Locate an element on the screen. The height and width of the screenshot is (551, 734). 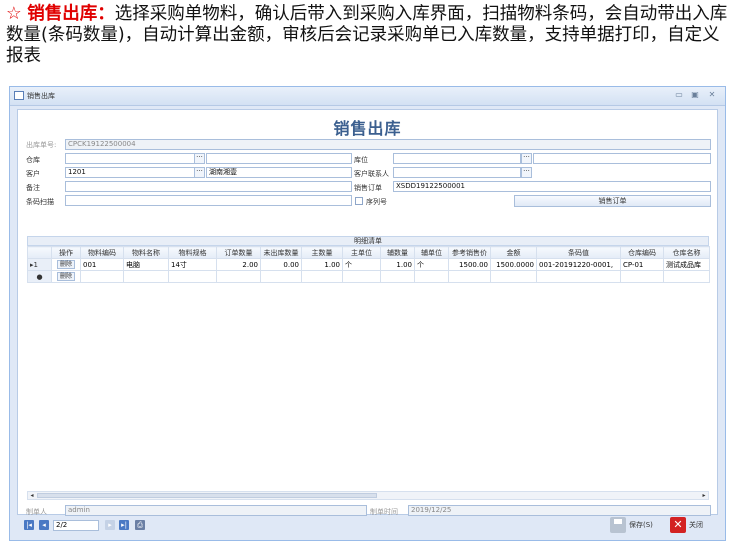
column-header: 物料规格 is located at coordinates (192, 252).